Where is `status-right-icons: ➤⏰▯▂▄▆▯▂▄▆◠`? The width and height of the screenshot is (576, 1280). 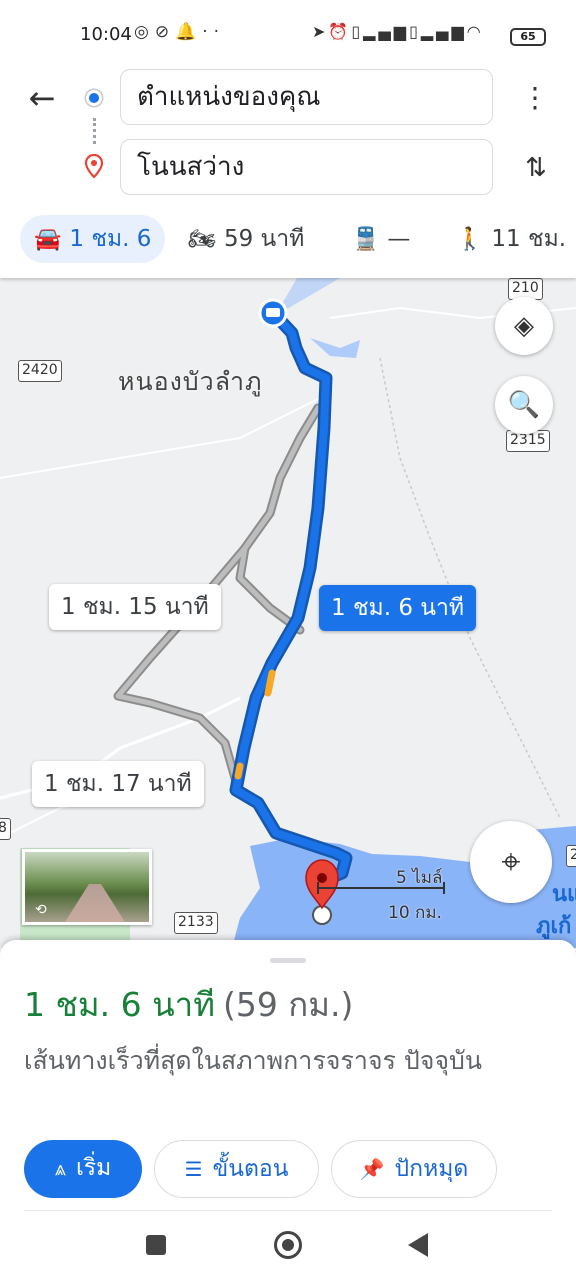 status-right-icons: ➤⏰▯▂▄▆▯▂▄▆◠ is located at coordinates (398, 31).